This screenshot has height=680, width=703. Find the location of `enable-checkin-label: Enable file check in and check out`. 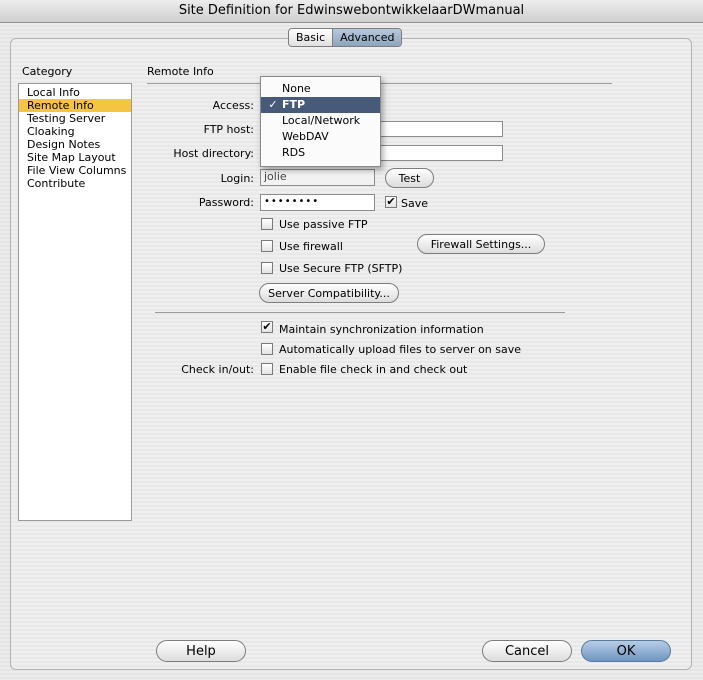

enable-checkin-label: Enable file check in and check out is located at coordinates (373, 369).